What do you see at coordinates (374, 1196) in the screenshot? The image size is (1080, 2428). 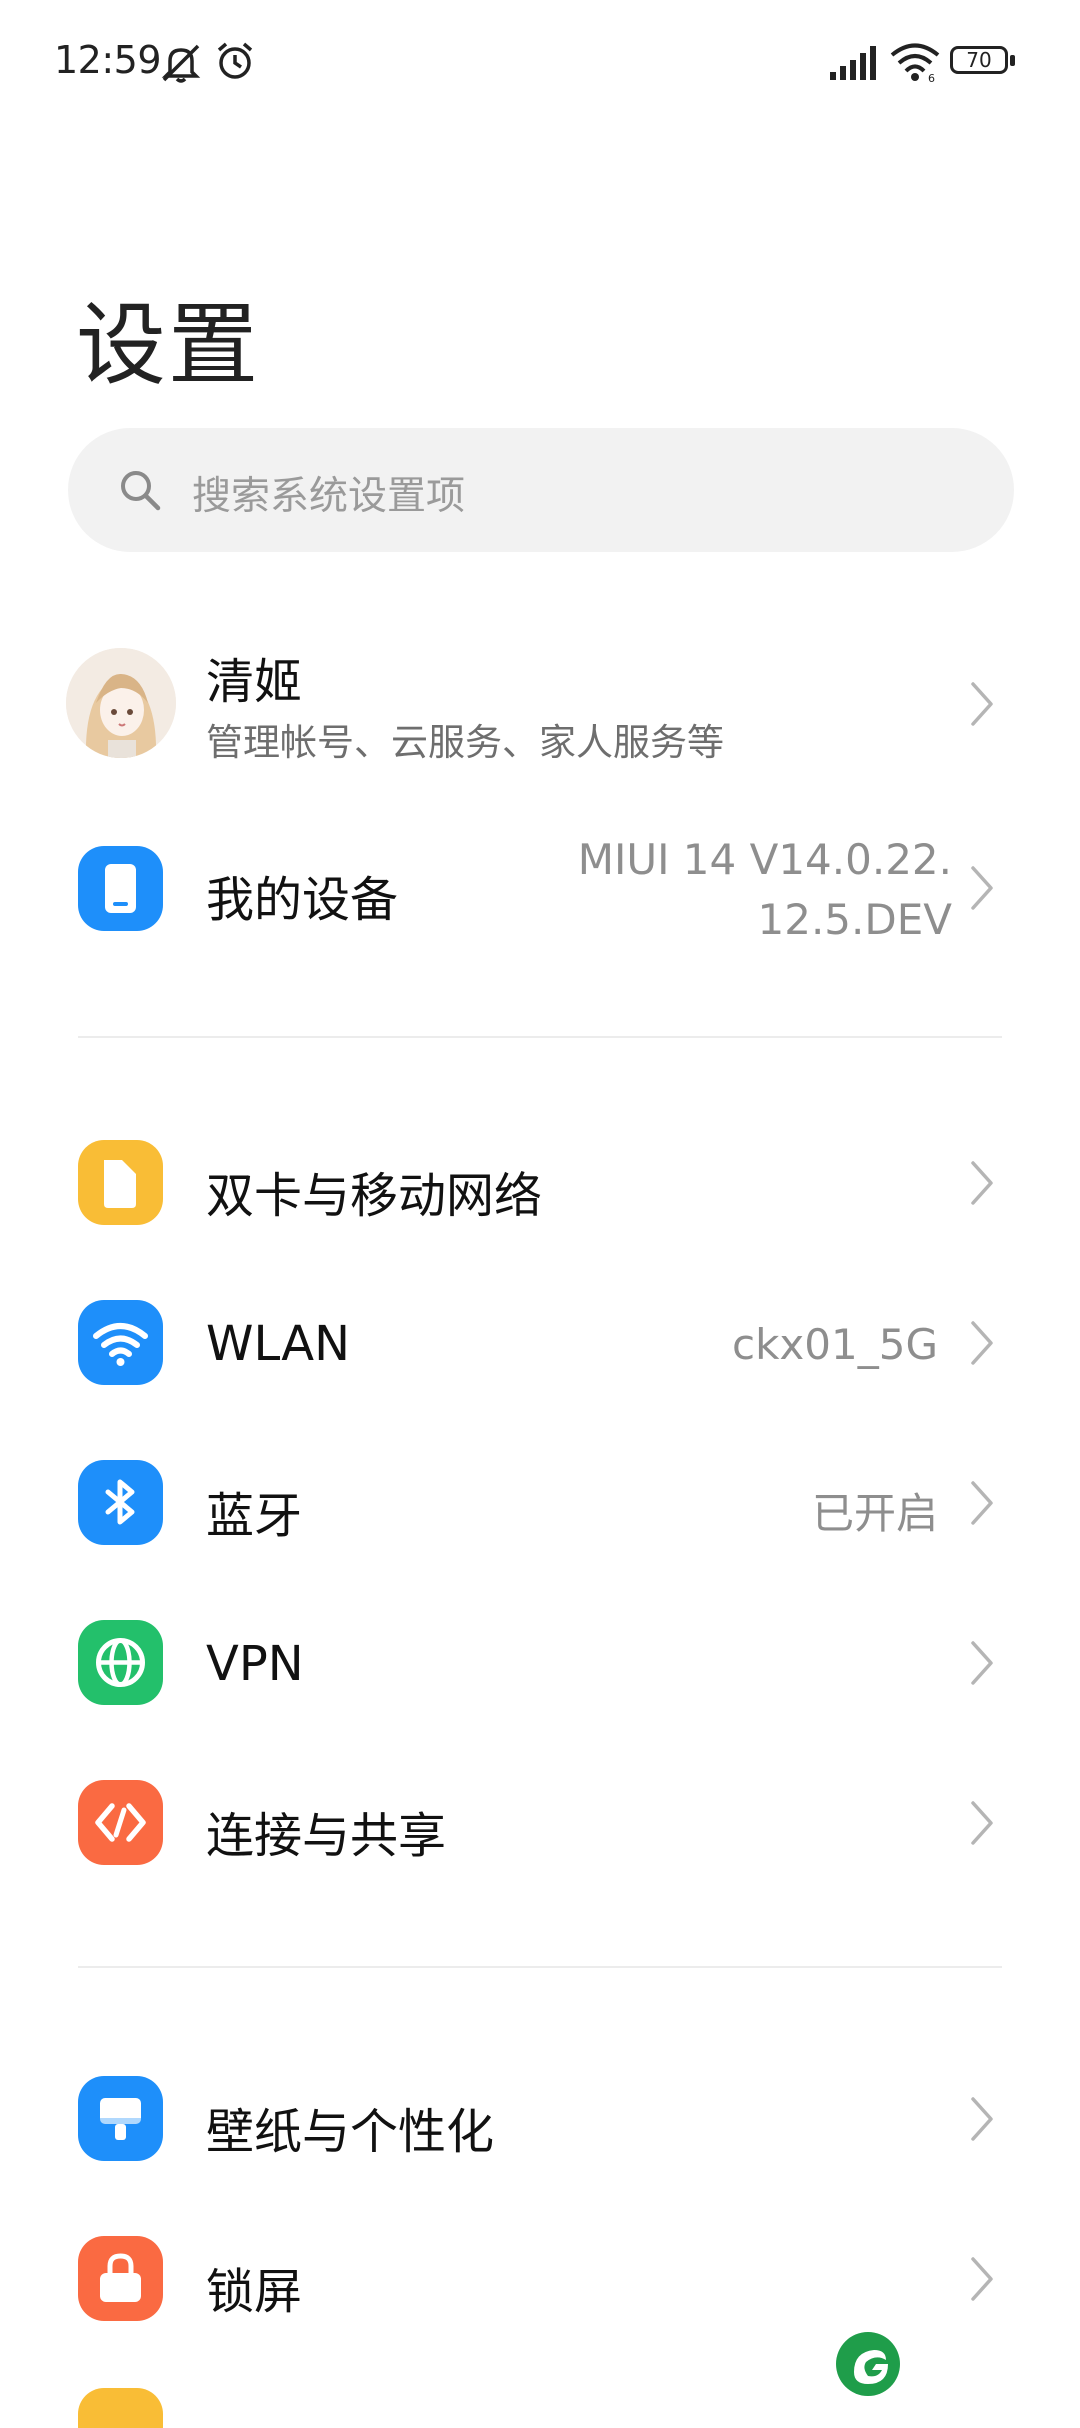 I see `row-label: 双卡与移动网络` at bounding box center [374, 1196].